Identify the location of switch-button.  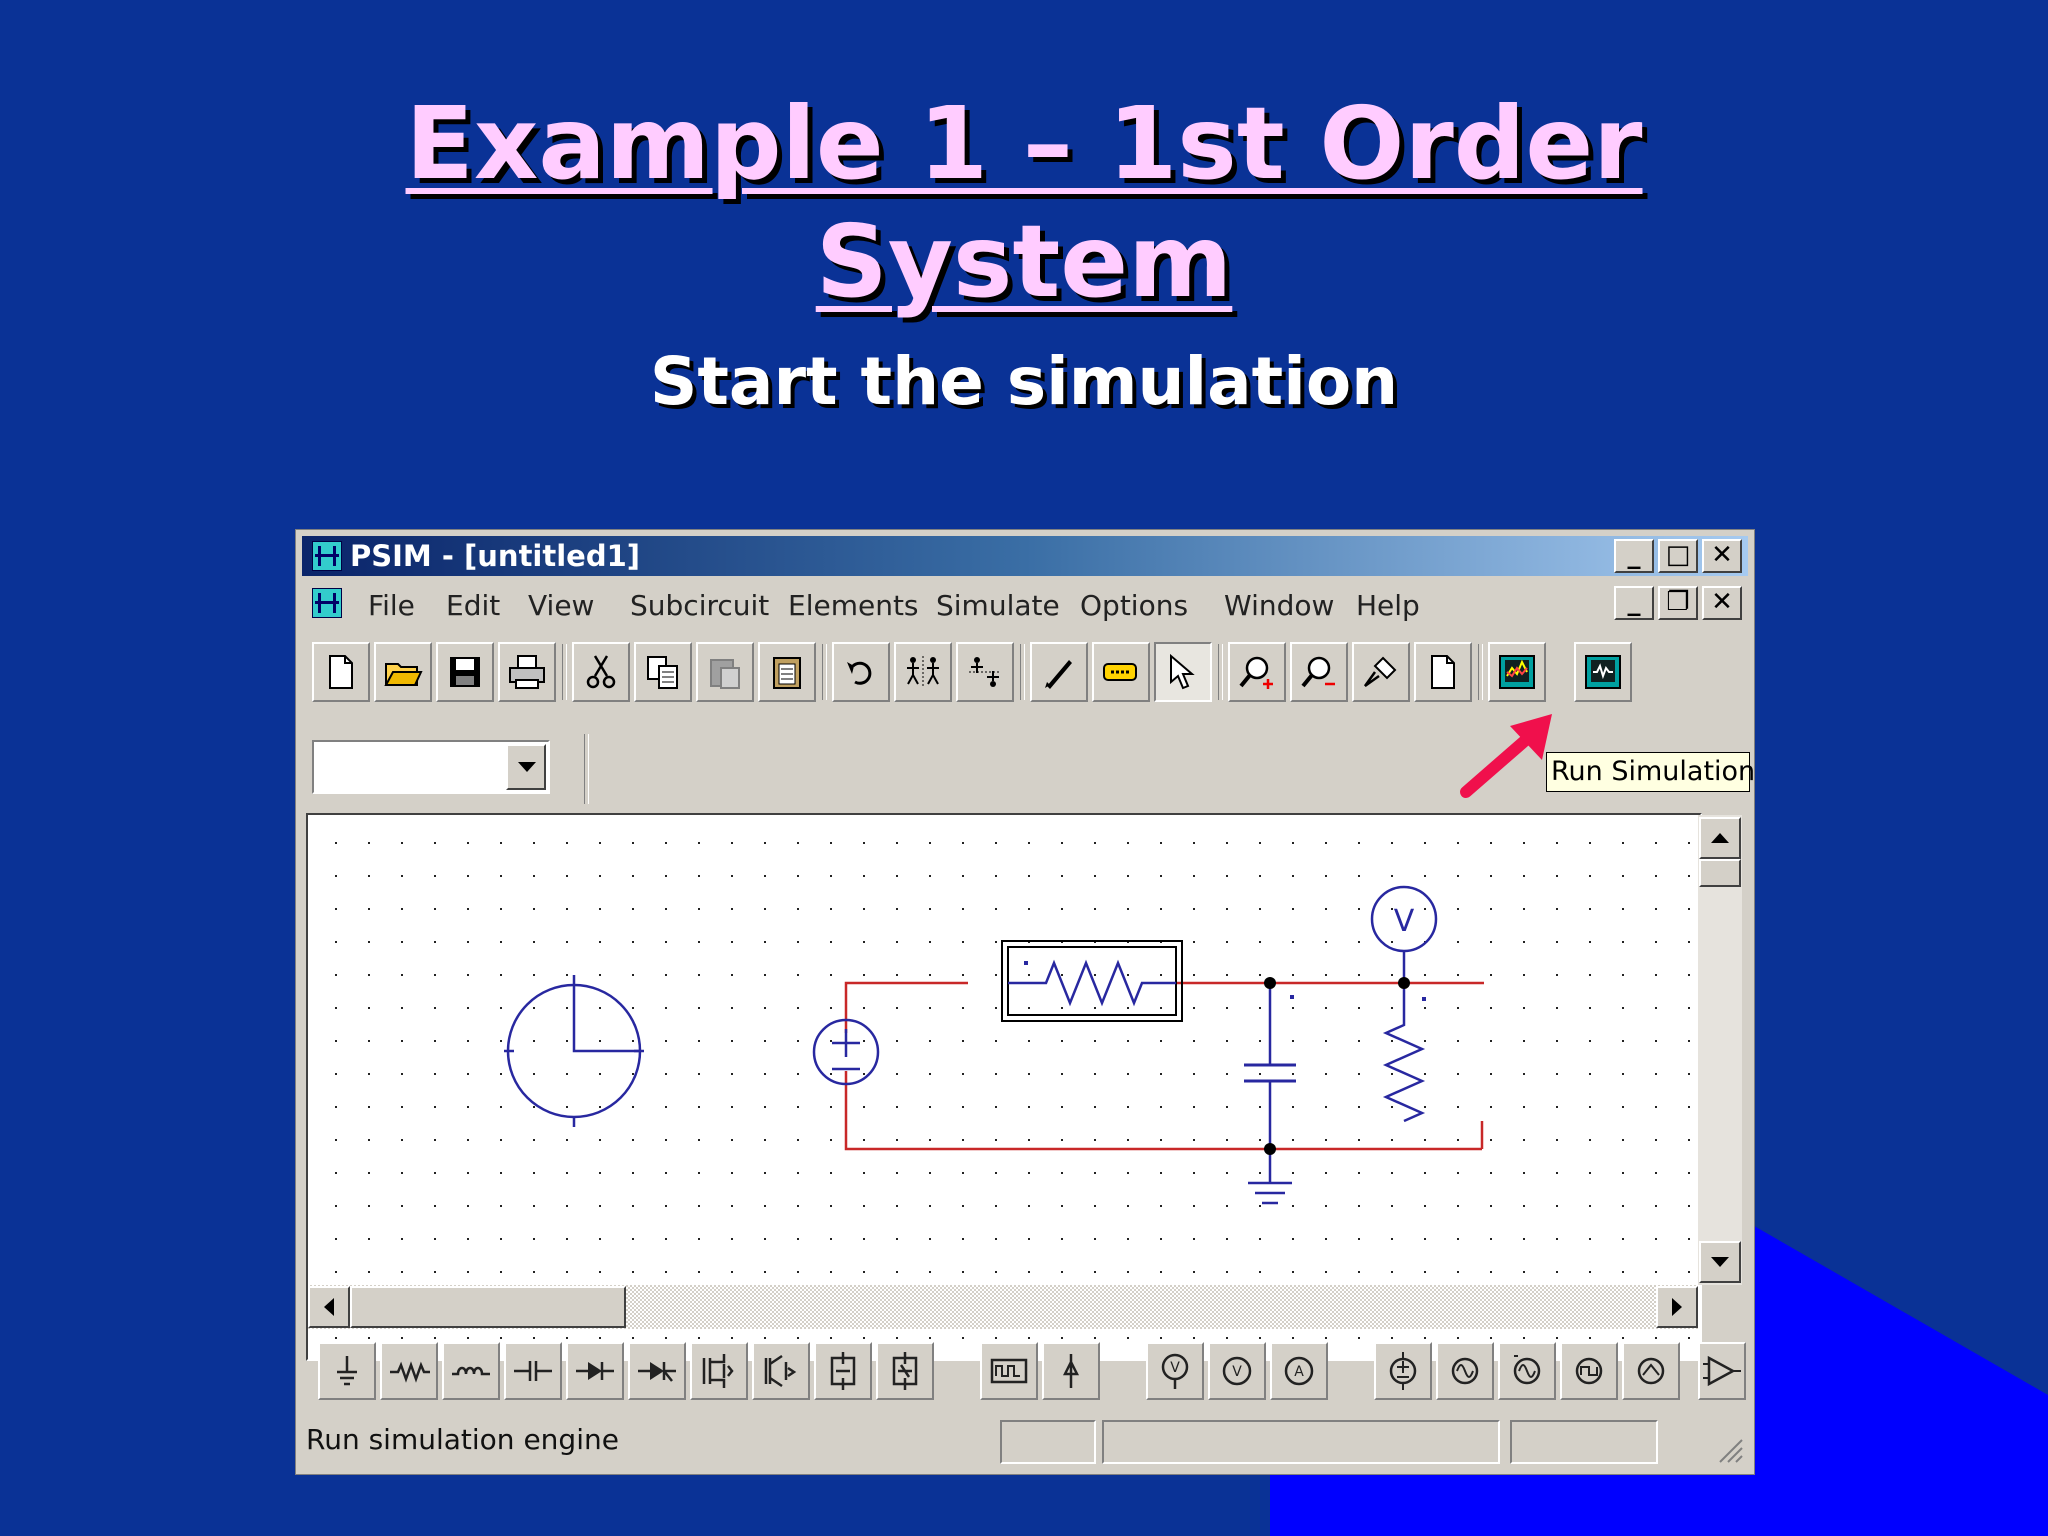
(843, 1371).